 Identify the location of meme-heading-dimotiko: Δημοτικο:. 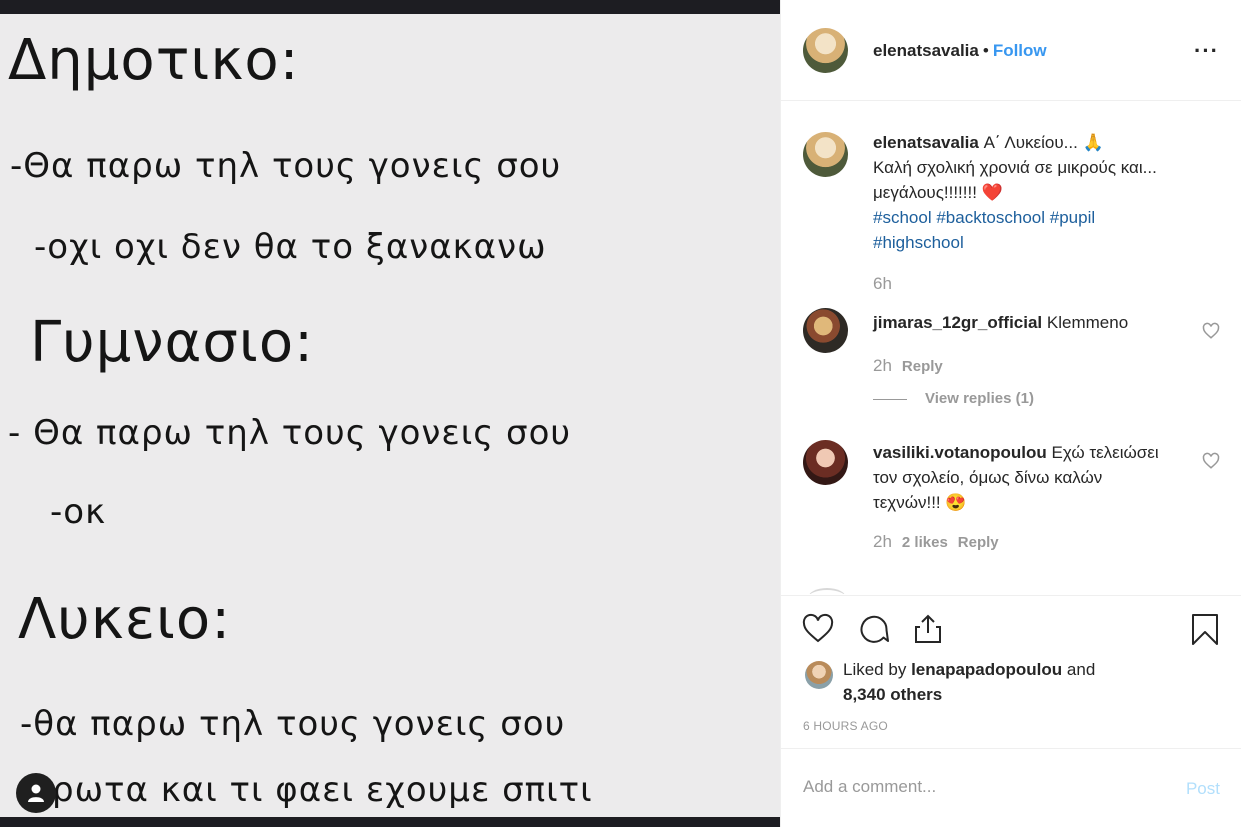
(154, 60).